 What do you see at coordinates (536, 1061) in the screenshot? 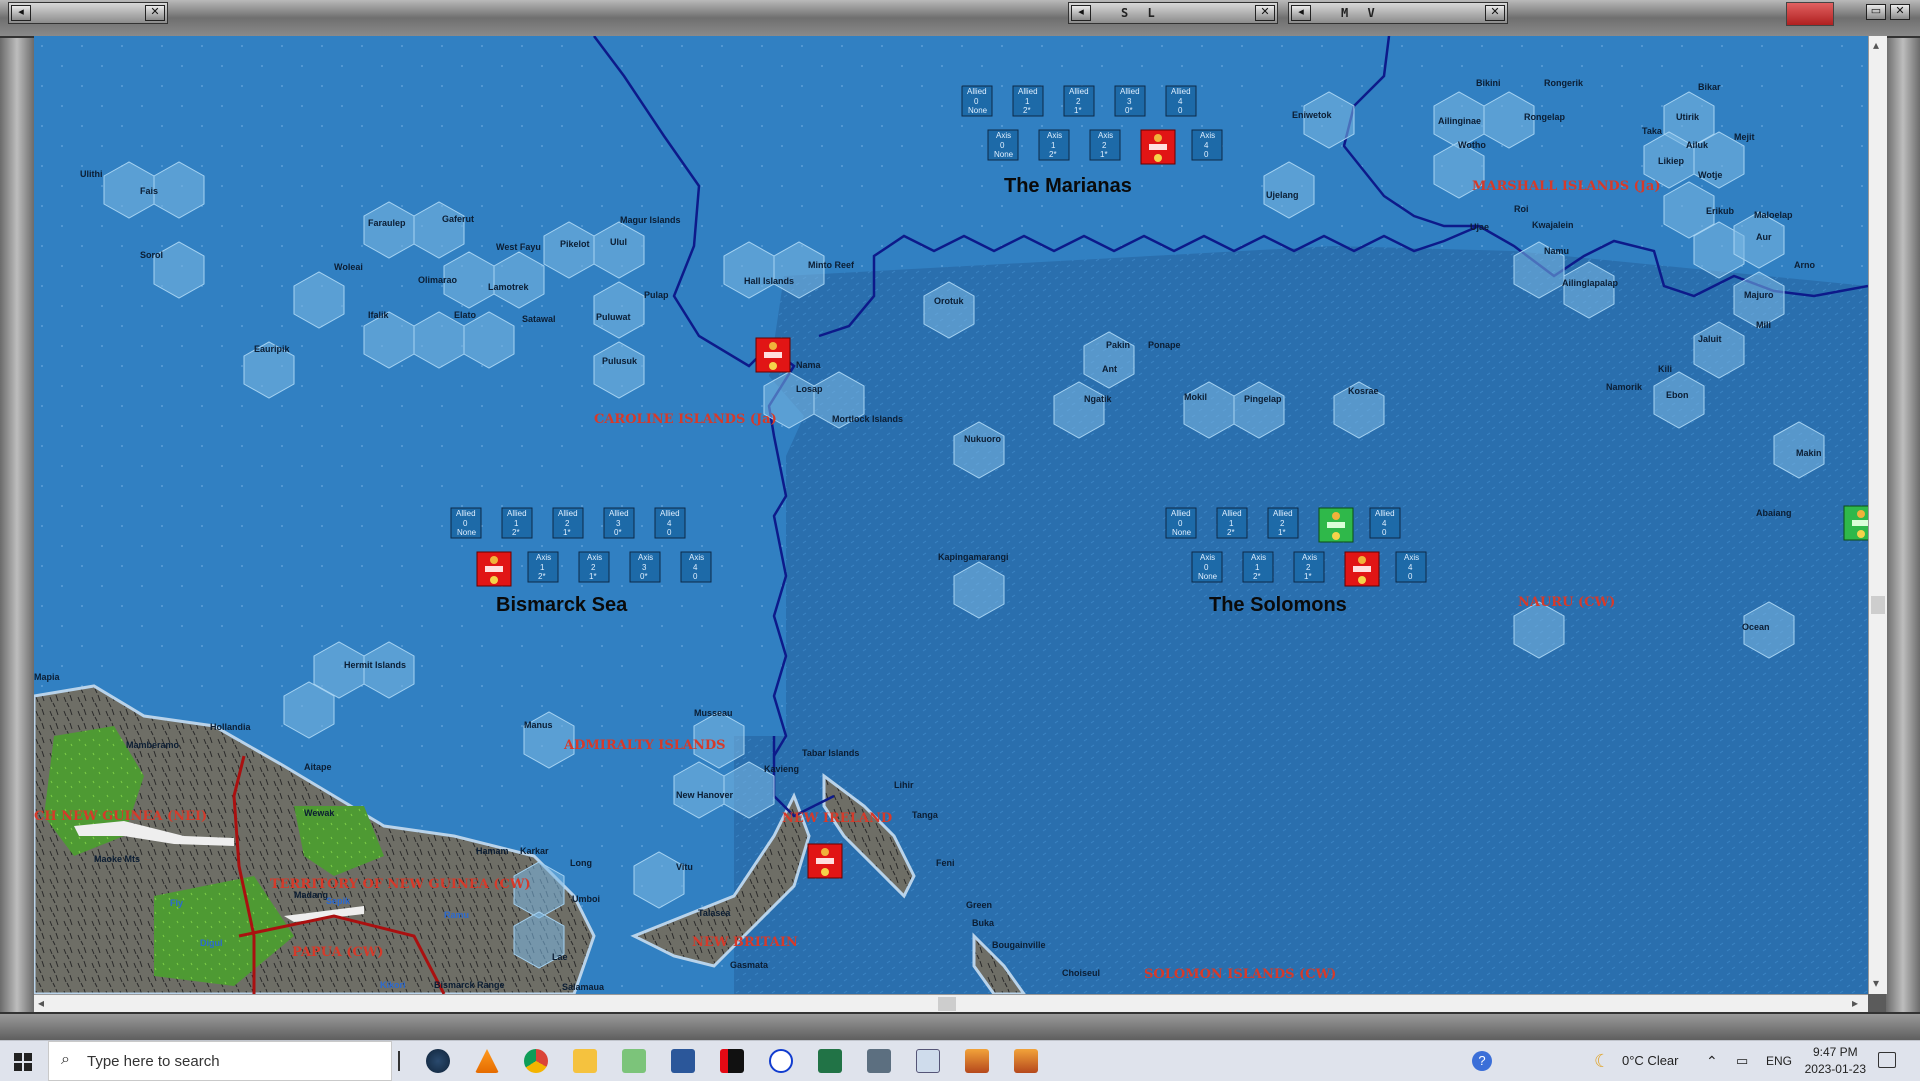
I see `chrome-icon` at bounding box center [536, 1061].